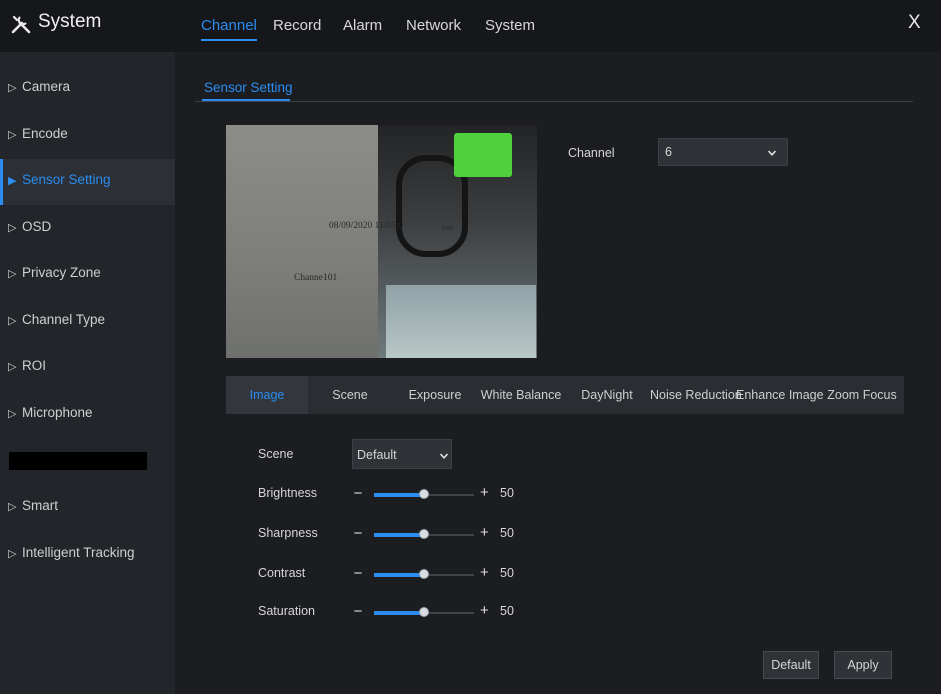  Describe the element at coordinates (591, 153) in the screenshot. I see `channel-label: Channel` at that location.